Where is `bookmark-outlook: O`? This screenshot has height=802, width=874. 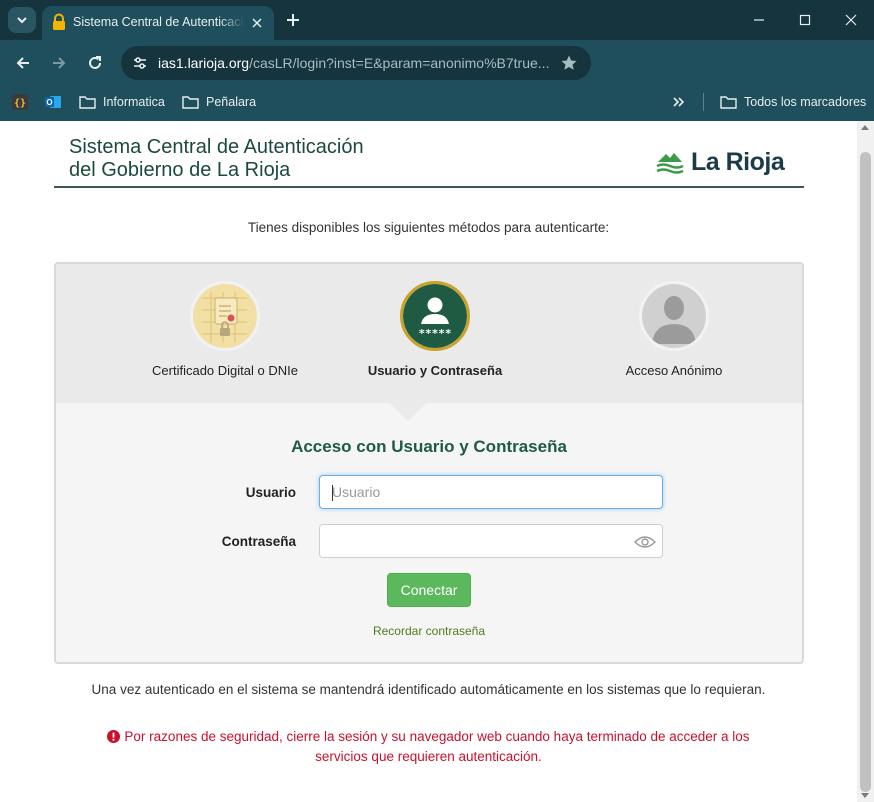 bookmark-outlook: O is located at coordinates (56, 102).